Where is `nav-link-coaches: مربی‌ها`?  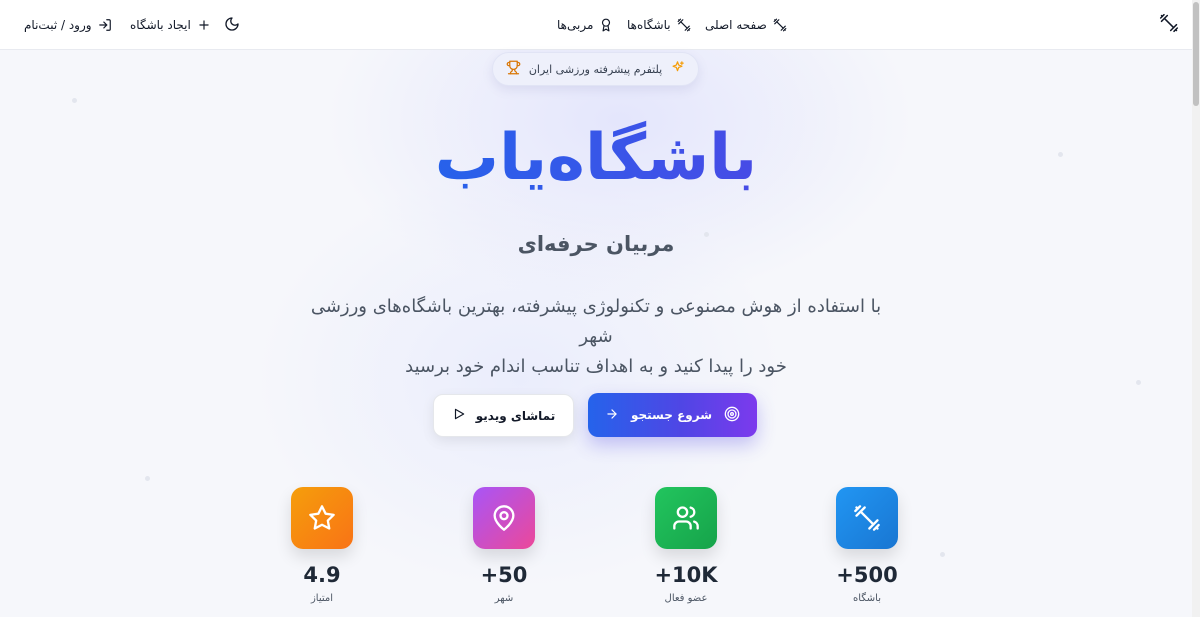 nav-link-coaches: مربی‌ها is located at coordinates (585, 25).